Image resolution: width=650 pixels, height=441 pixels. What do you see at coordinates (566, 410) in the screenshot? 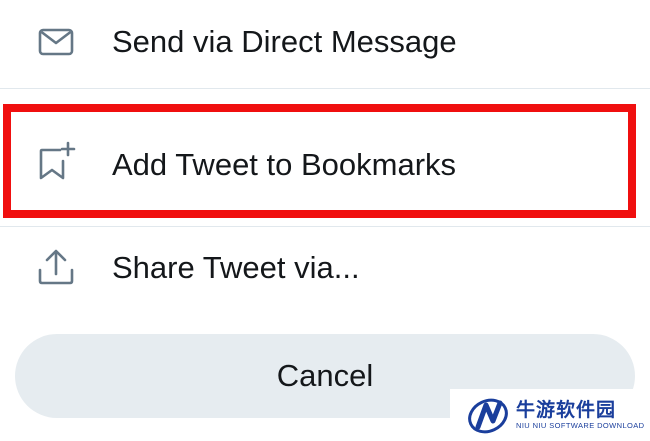
I see `watermark-title: 牛游软件园` at bounding box center [566, 410].